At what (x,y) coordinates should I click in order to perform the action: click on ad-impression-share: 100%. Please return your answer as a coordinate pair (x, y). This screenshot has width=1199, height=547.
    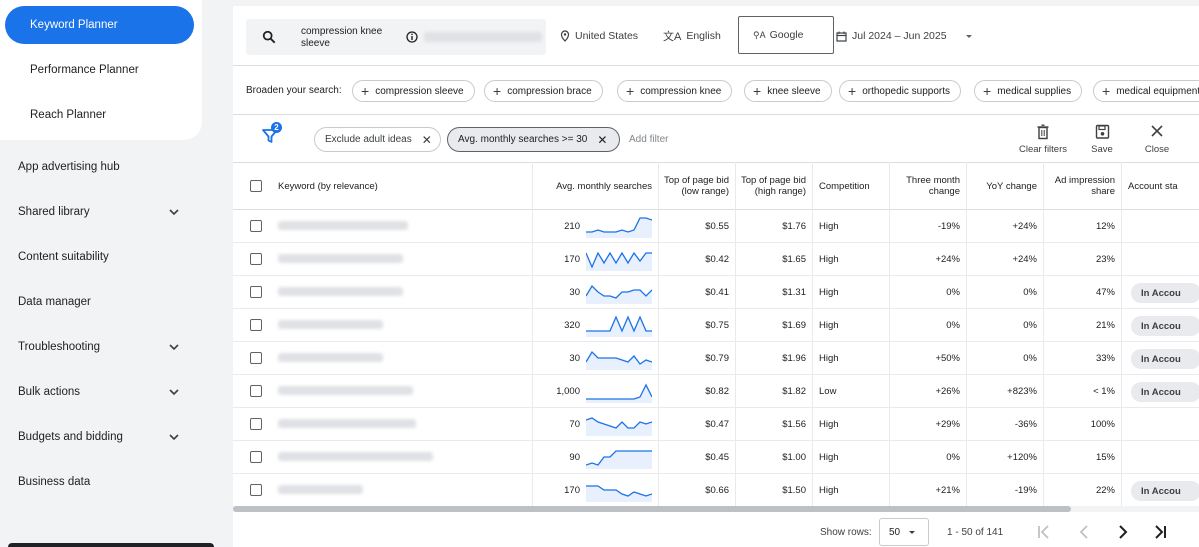
    Looking at the image, I should click on (1102, 424).